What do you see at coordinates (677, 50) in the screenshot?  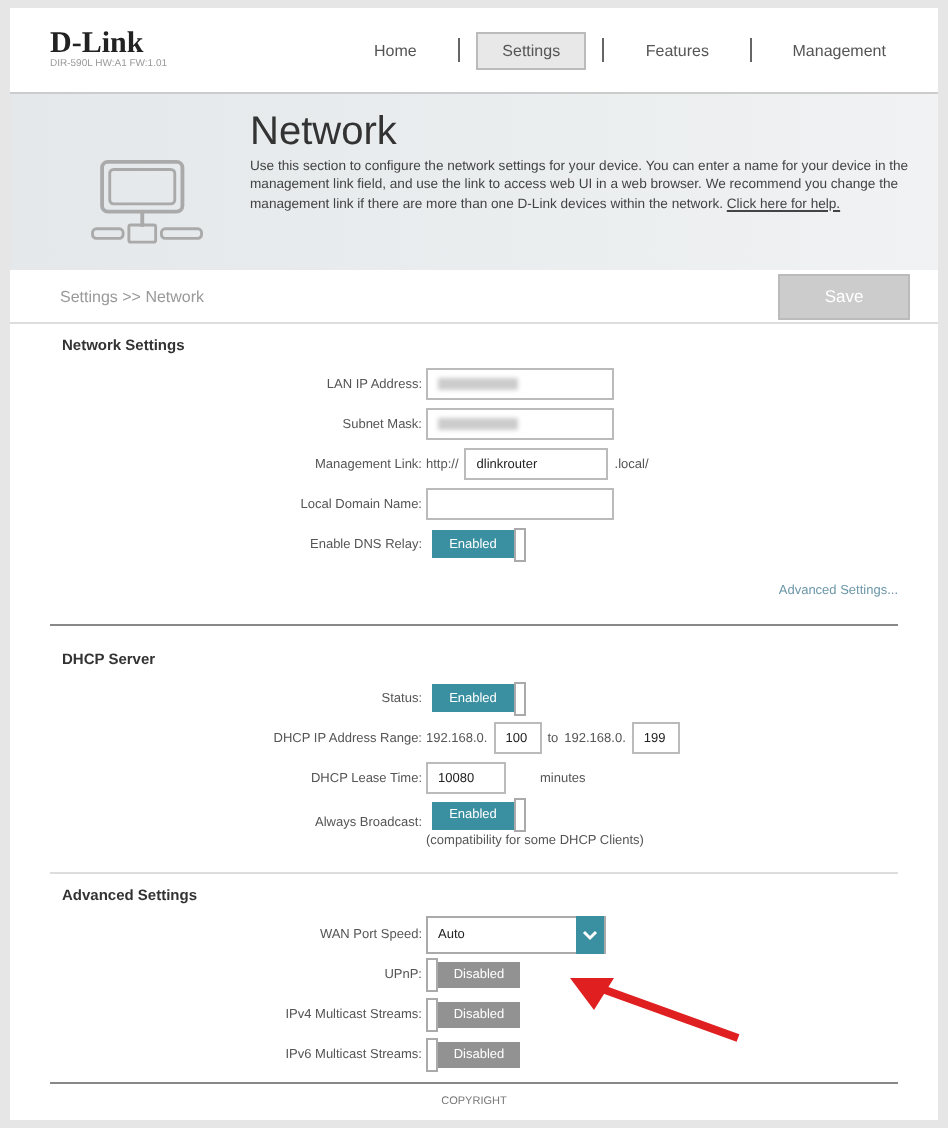 I see `nav-tab: Features` at bounding box center [677, 50].